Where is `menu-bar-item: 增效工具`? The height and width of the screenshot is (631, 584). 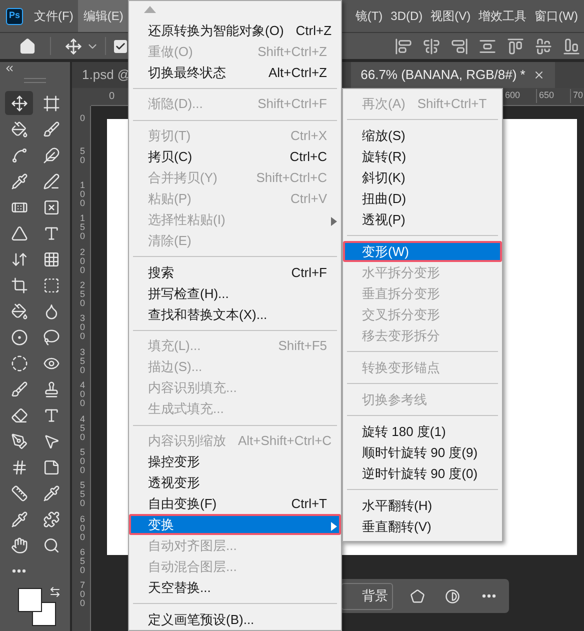 menu-bar-item: 增效工具 is located at coordinates (502, 16).